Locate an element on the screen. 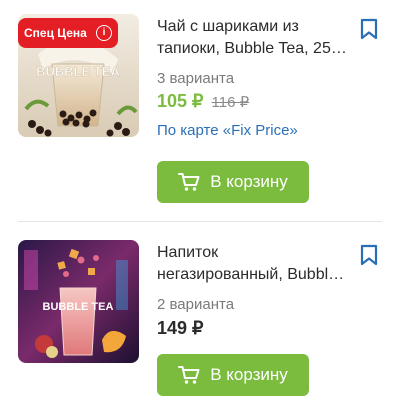 This screenshot has width=400, height=415. info-icon: i is located at coordinates (104, 33).